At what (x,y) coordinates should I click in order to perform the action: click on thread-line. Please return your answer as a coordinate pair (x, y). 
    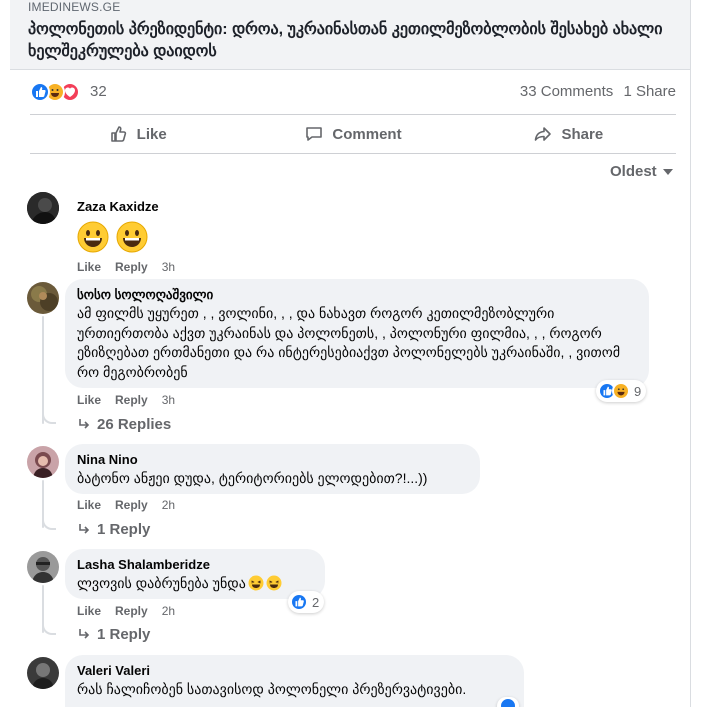
    Looking at the image, I should click on (43, 370).